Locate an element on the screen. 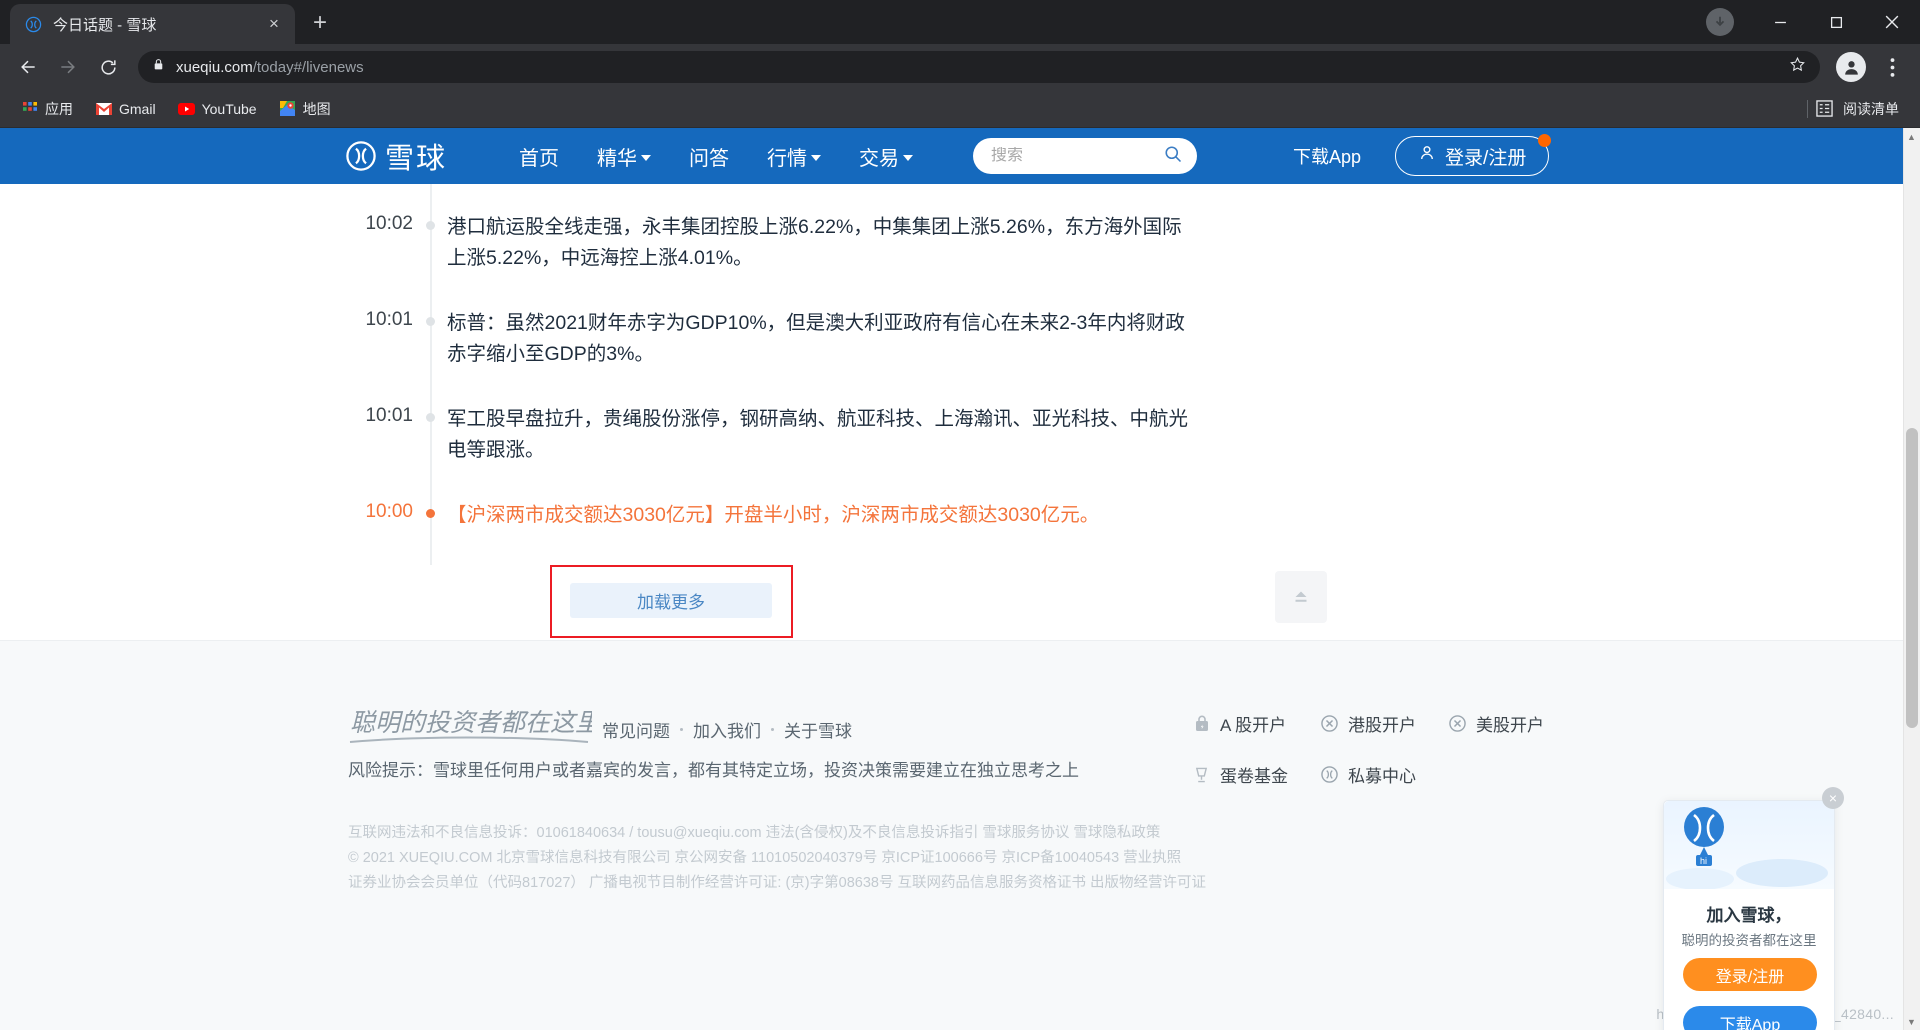  service-hk-stock: 港股开户 is located at coordinates (1384, 723).